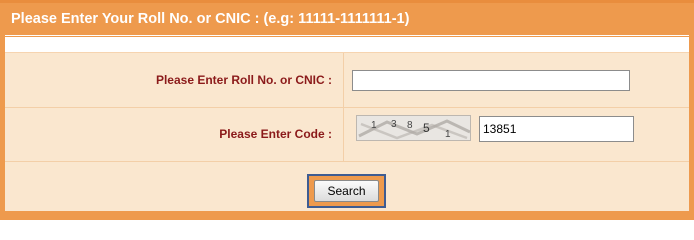 The height and width of the screenshot is (240, 694). Describe the element at coordinates (491, 80) in the screenshot. I see `roll-input` at that location.